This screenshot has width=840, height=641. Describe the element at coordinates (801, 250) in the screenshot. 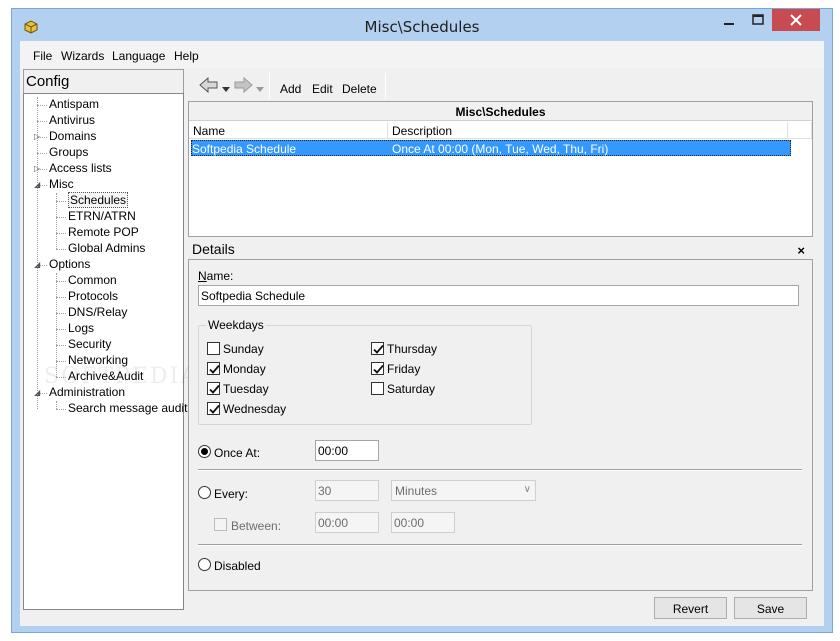

I see `details-close-icon: ×` at that location.